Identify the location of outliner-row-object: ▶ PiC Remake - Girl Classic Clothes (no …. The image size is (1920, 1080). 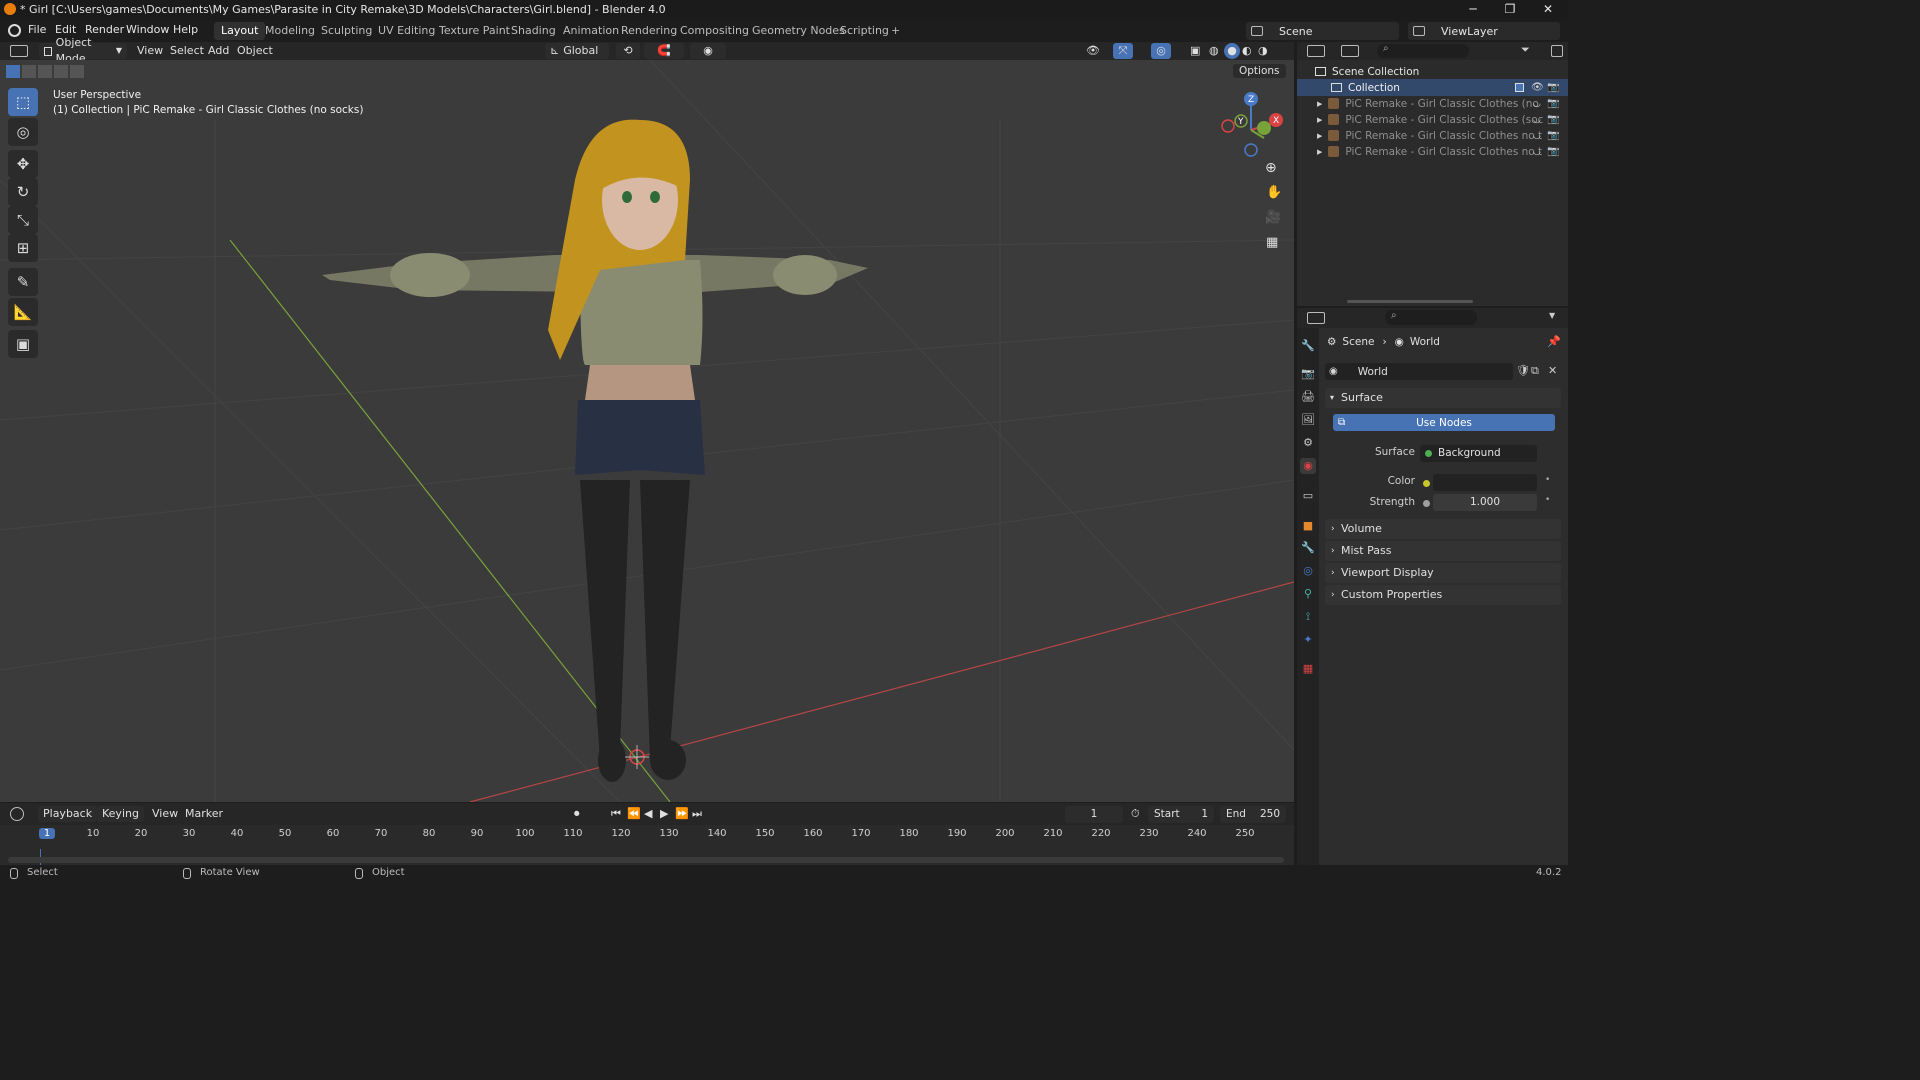
(1432, 103).